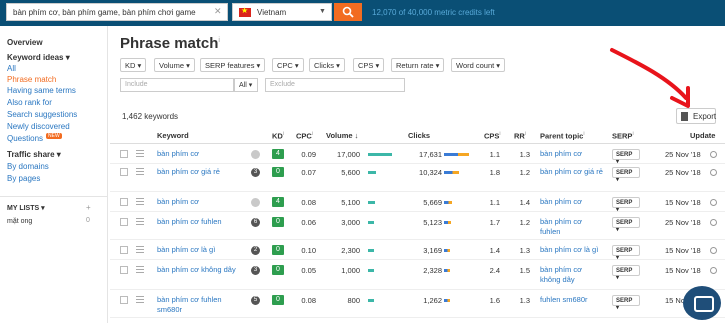 The height and width of the screenshot is (323, 725). Describe the element at coordinates (19, 221) in the screenshot. I see `list-item-mat-ong: mặt ong` at that location.